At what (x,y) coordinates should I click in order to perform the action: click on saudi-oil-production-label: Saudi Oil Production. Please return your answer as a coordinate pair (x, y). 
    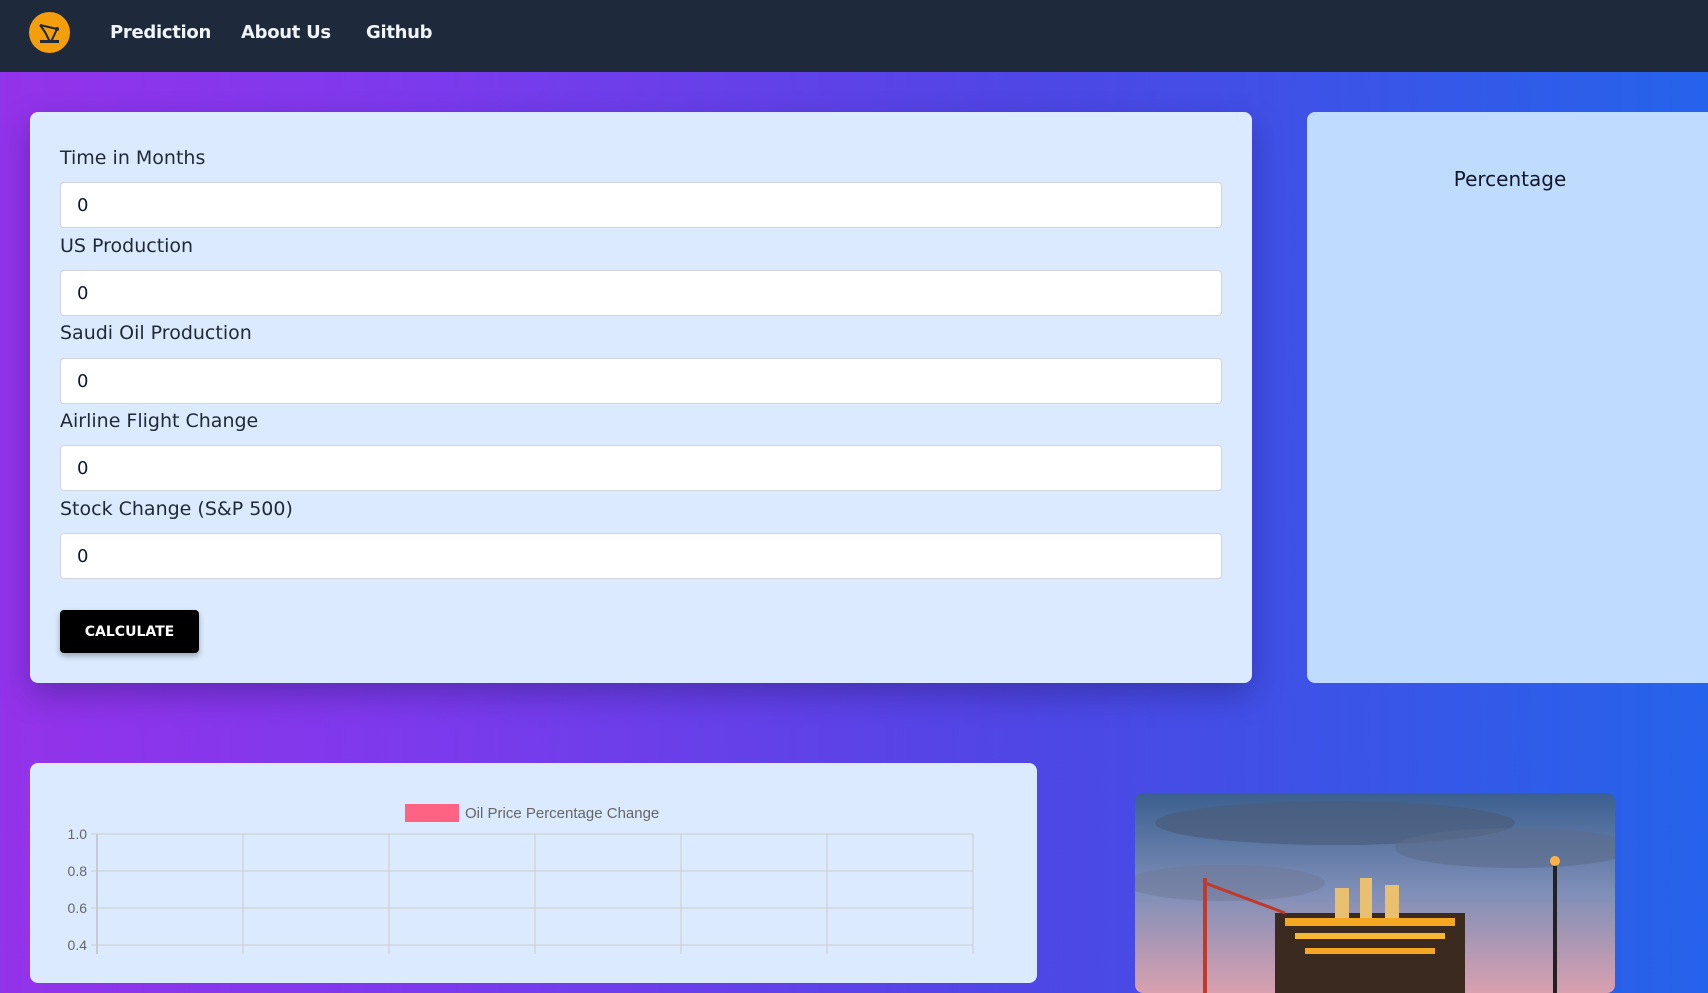
    Looking at the image, I should click on (156, 333).